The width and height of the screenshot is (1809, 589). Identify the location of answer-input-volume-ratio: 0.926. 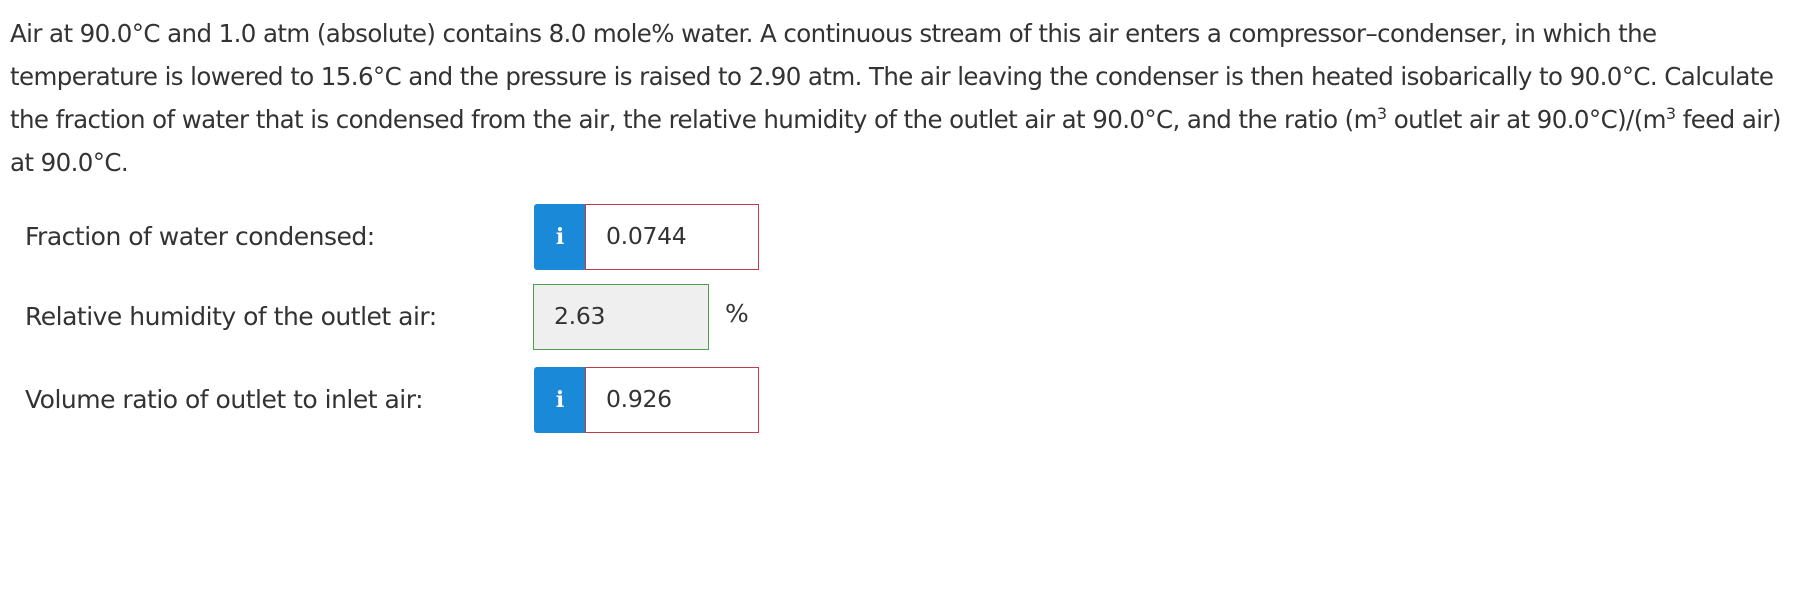
(672, 400).